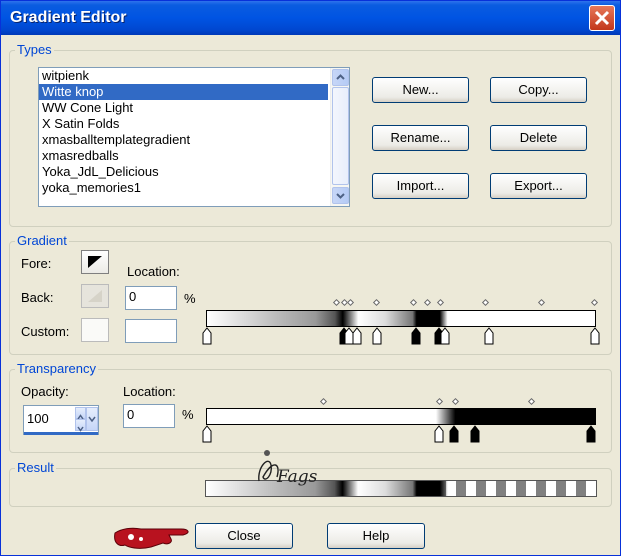 This screenshot has width=621, height=556. What do you see at coordinates (68, 17) in the screenshot?
I see `window-title: Gradient Editor` at bounding box center [68, 17].